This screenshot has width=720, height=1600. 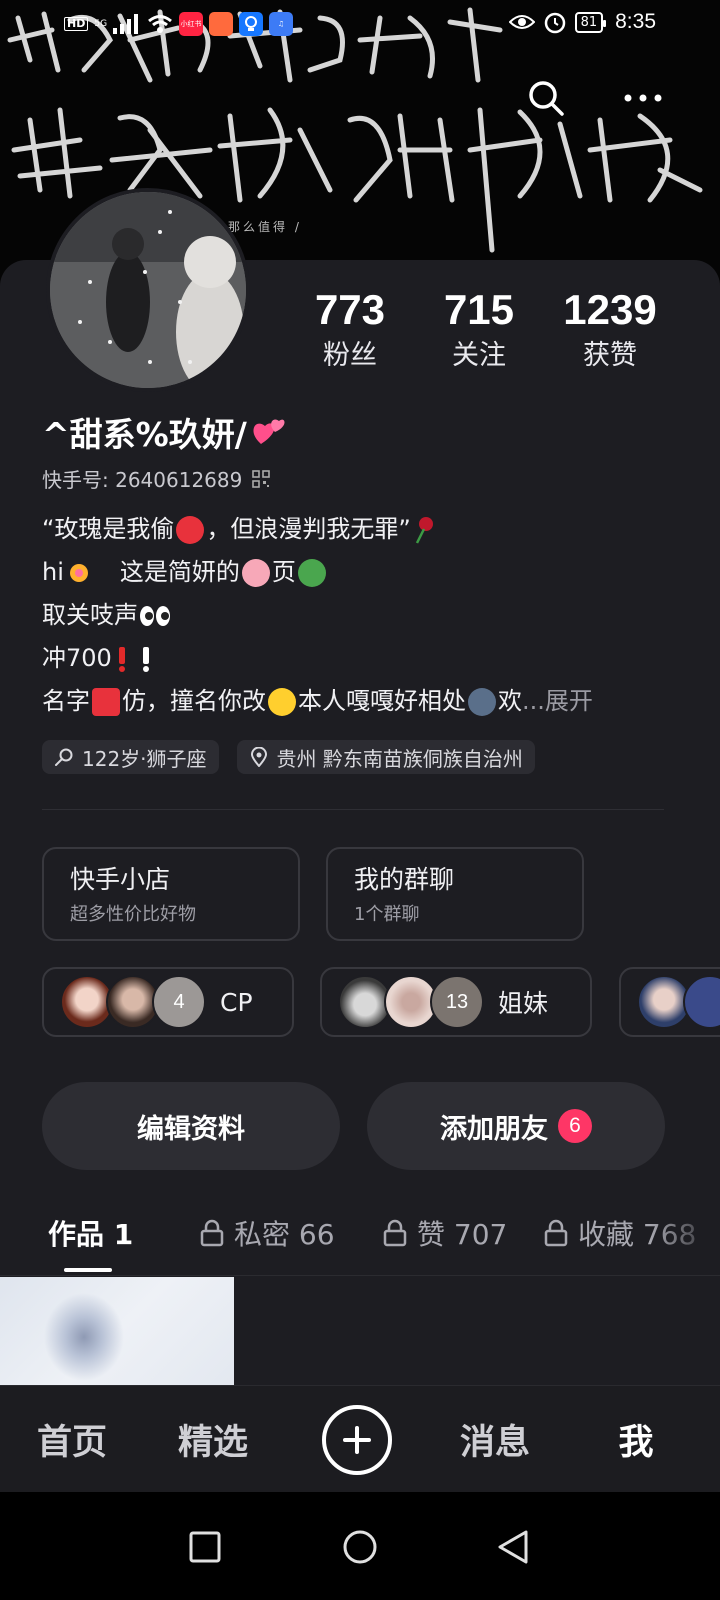 I want to click on eyes-emoji-icon, so click(x=155, y=615).